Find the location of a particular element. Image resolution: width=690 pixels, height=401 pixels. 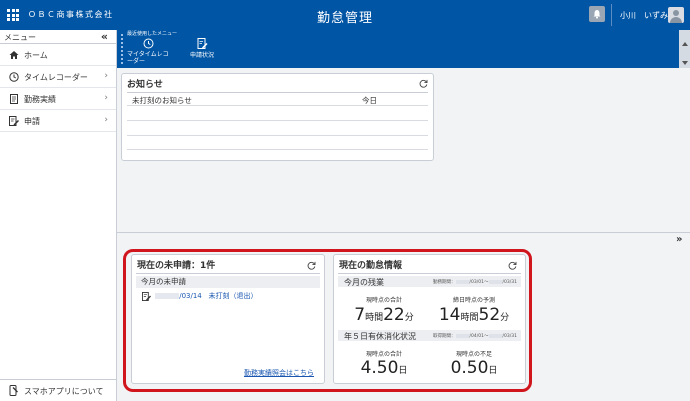

sidebar-item-label: 申請 is located at coordinates (32, 121).